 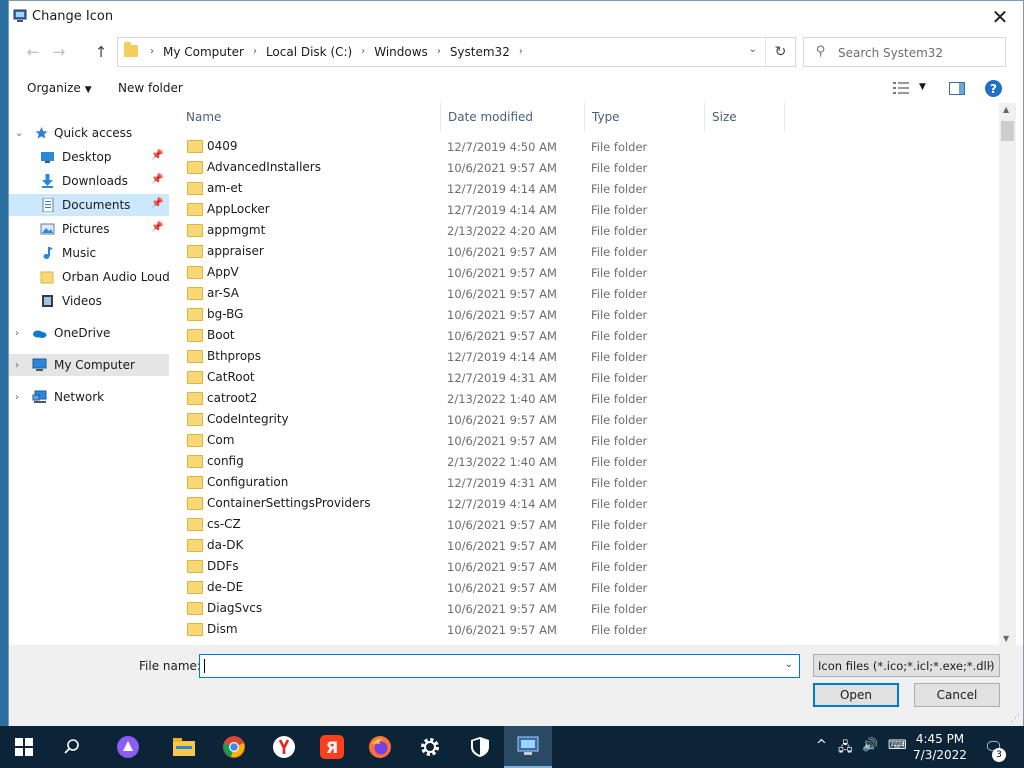 What do you see at coordinates (89, 181) in the screenshot?
I see `nav-downloads: Downloads 📌` at bounding box center [89, 181].